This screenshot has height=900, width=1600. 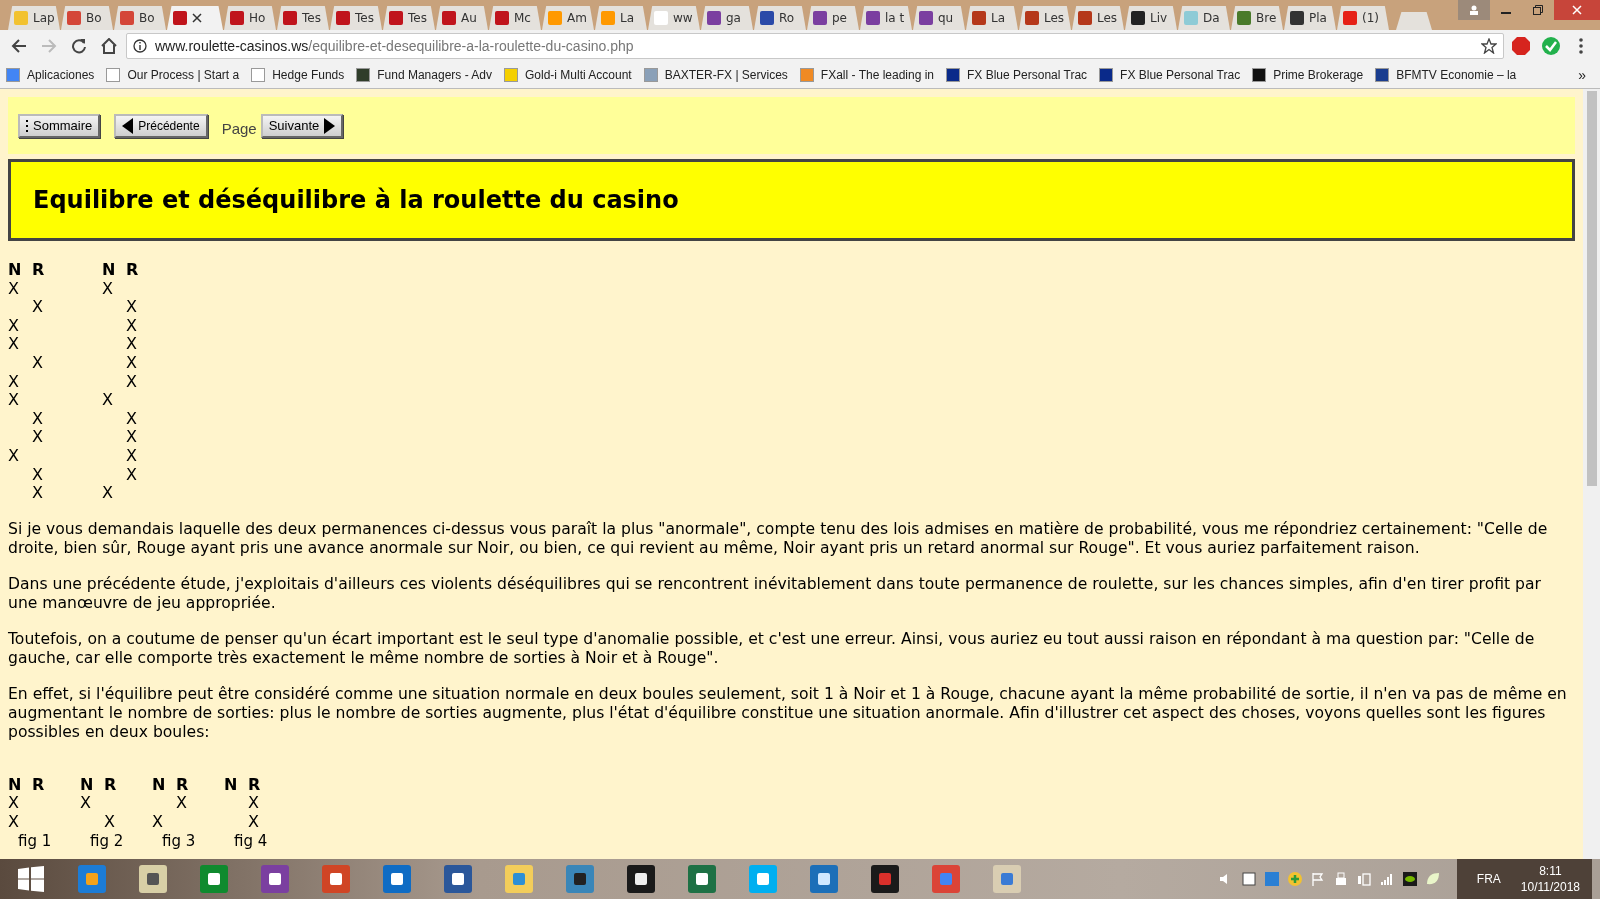 I want to click on next-button: Suivante, so click(x=302, y=125).